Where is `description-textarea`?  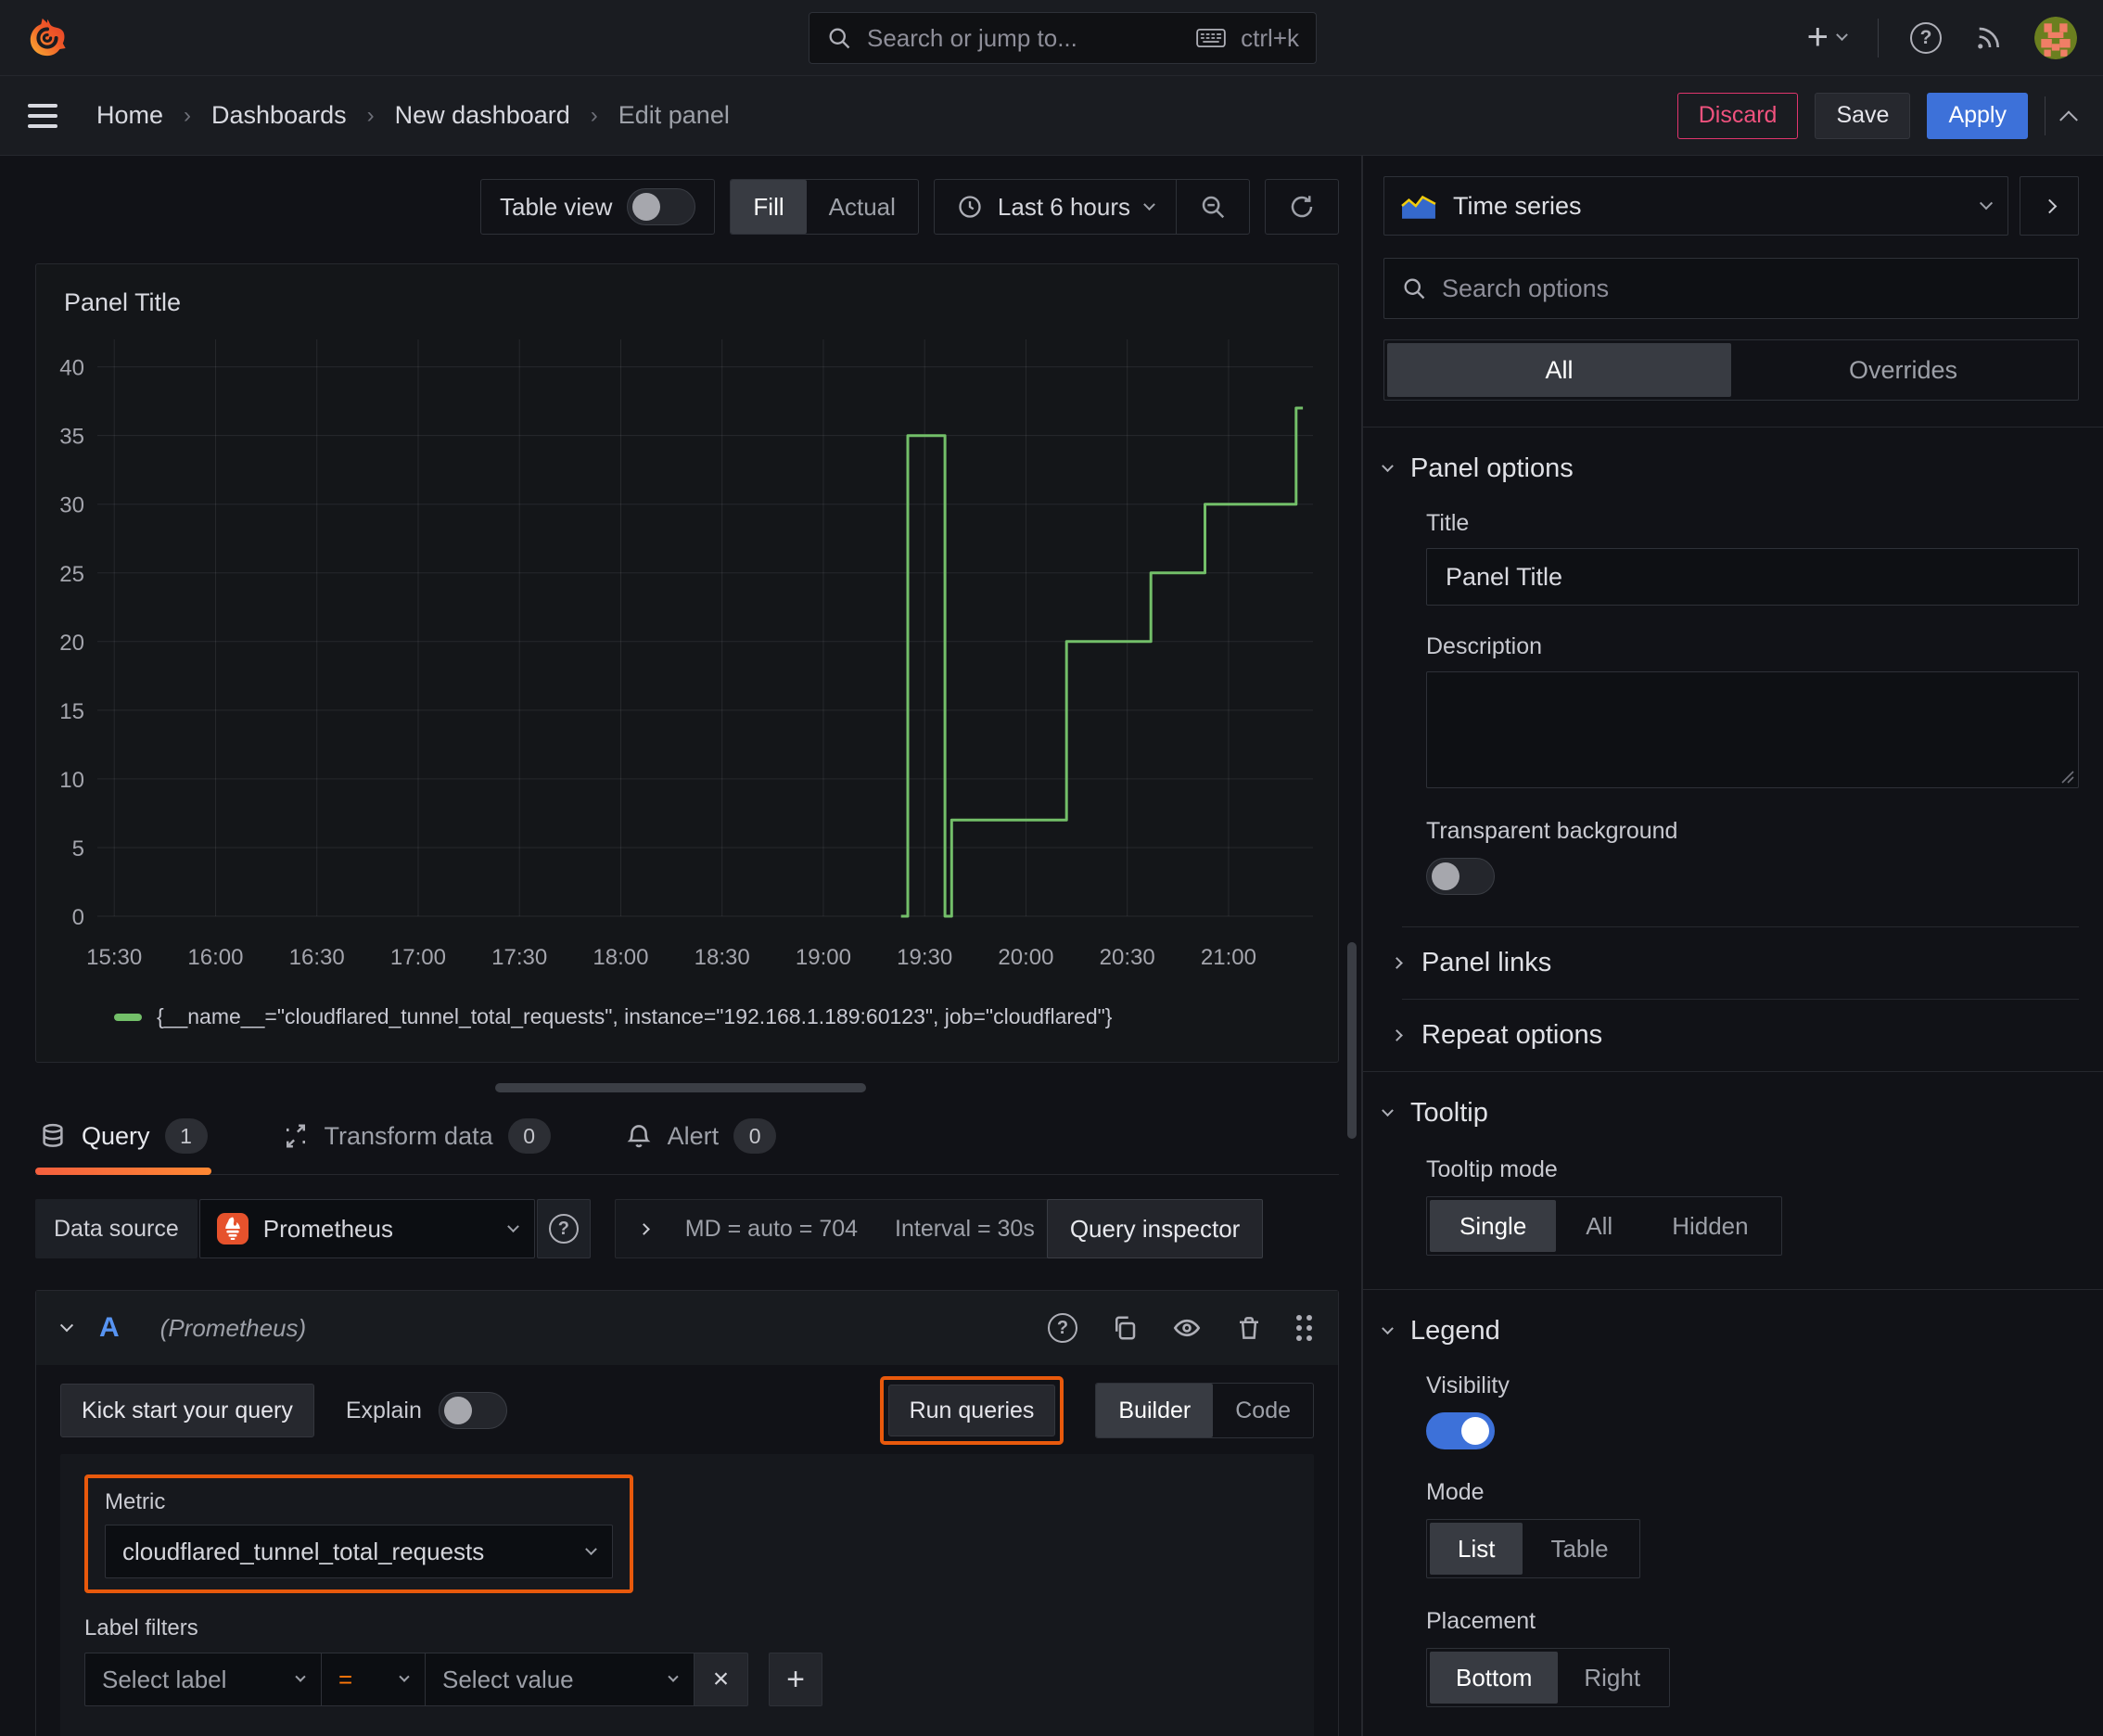 description-textarea is located at coordinates (1752, 729).